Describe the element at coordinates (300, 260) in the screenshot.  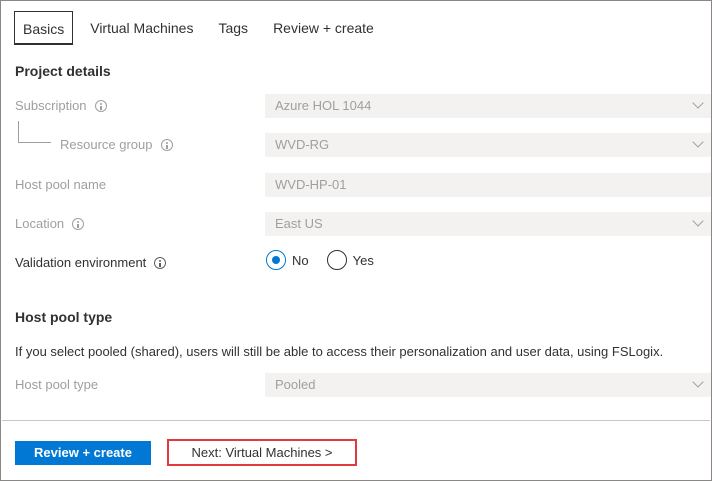
I see `radio-no-label: No` at that location.